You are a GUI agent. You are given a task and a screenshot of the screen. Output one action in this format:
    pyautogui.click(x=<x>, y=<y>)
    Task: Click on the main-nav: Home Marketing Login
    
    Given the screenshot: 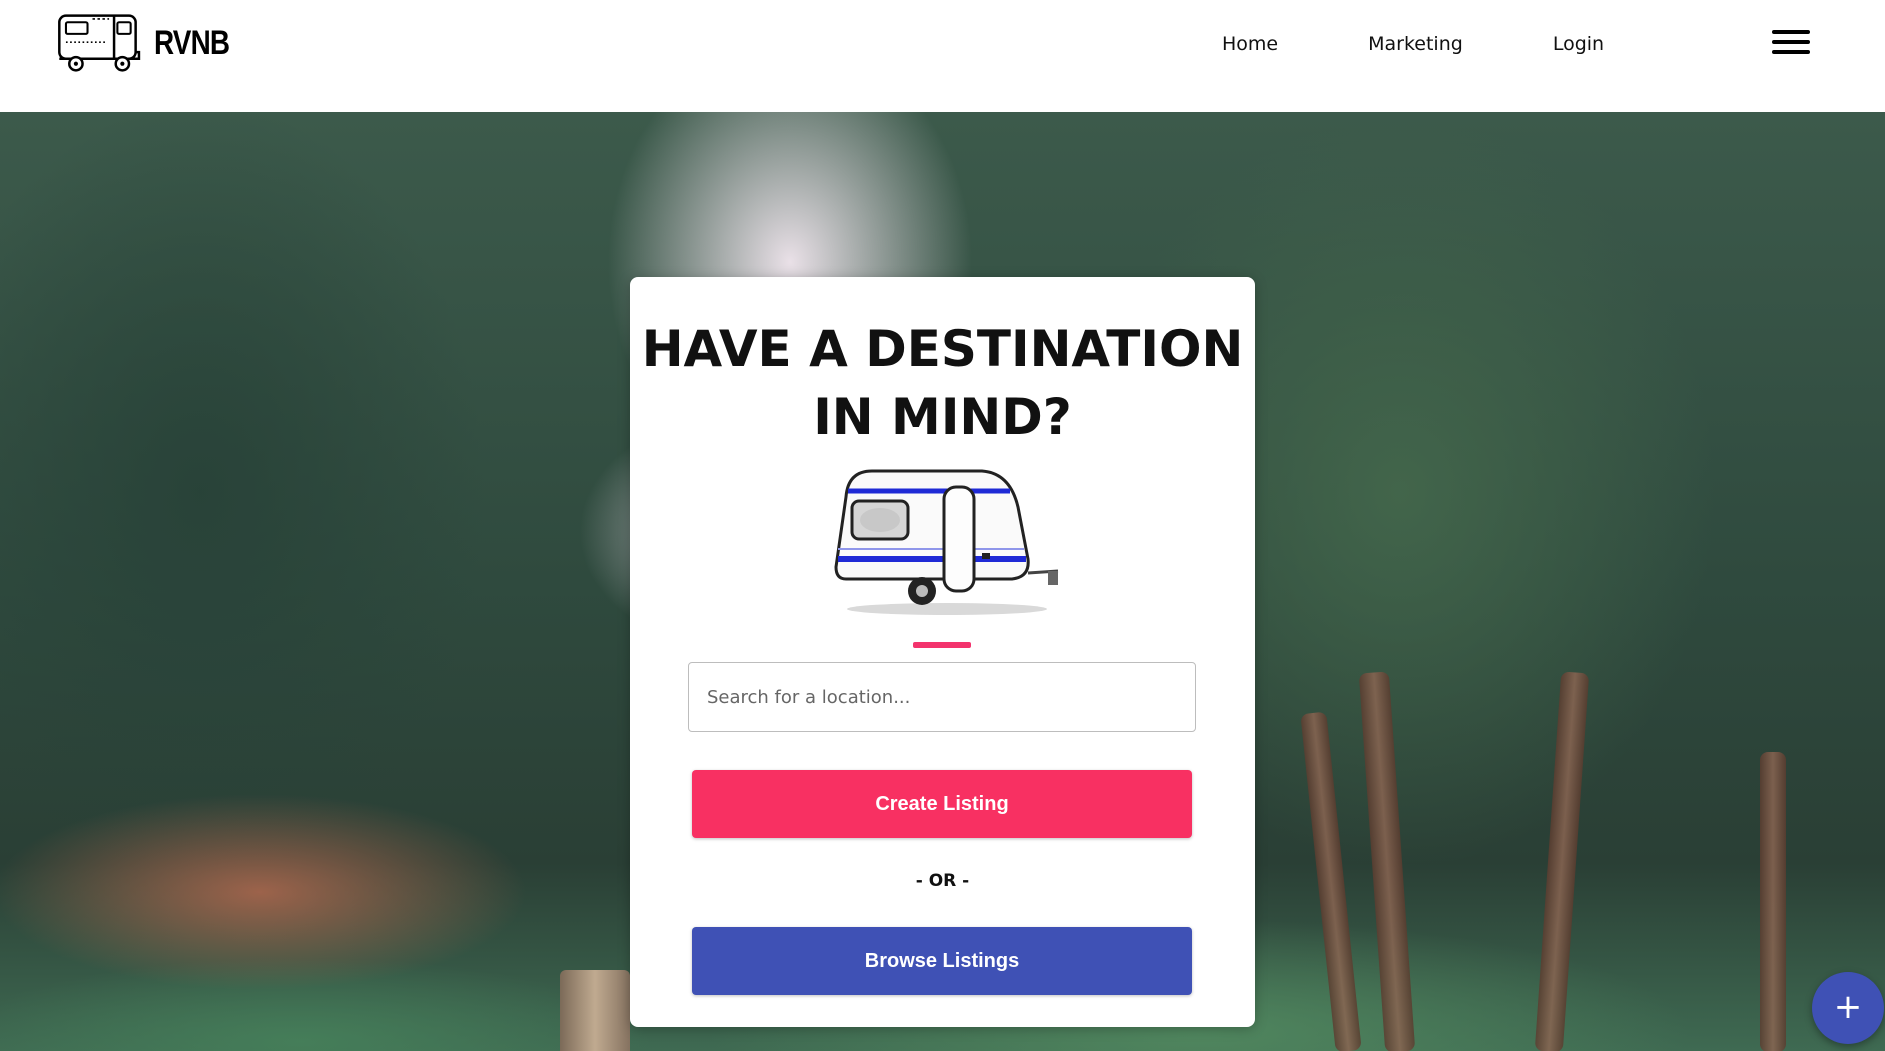 What is the action you would take?
    pyautogui.click(x=1447, y=44)
    